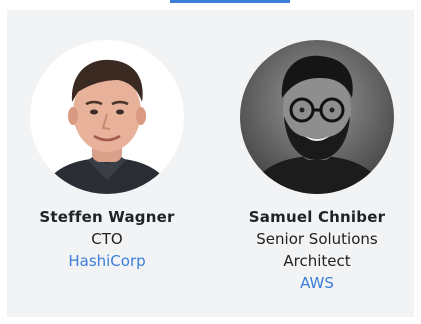  What do you see at coordinates (107, 239) in the screenshot?
I see `speaker-role: CTO` at bounding box center [107, 239].